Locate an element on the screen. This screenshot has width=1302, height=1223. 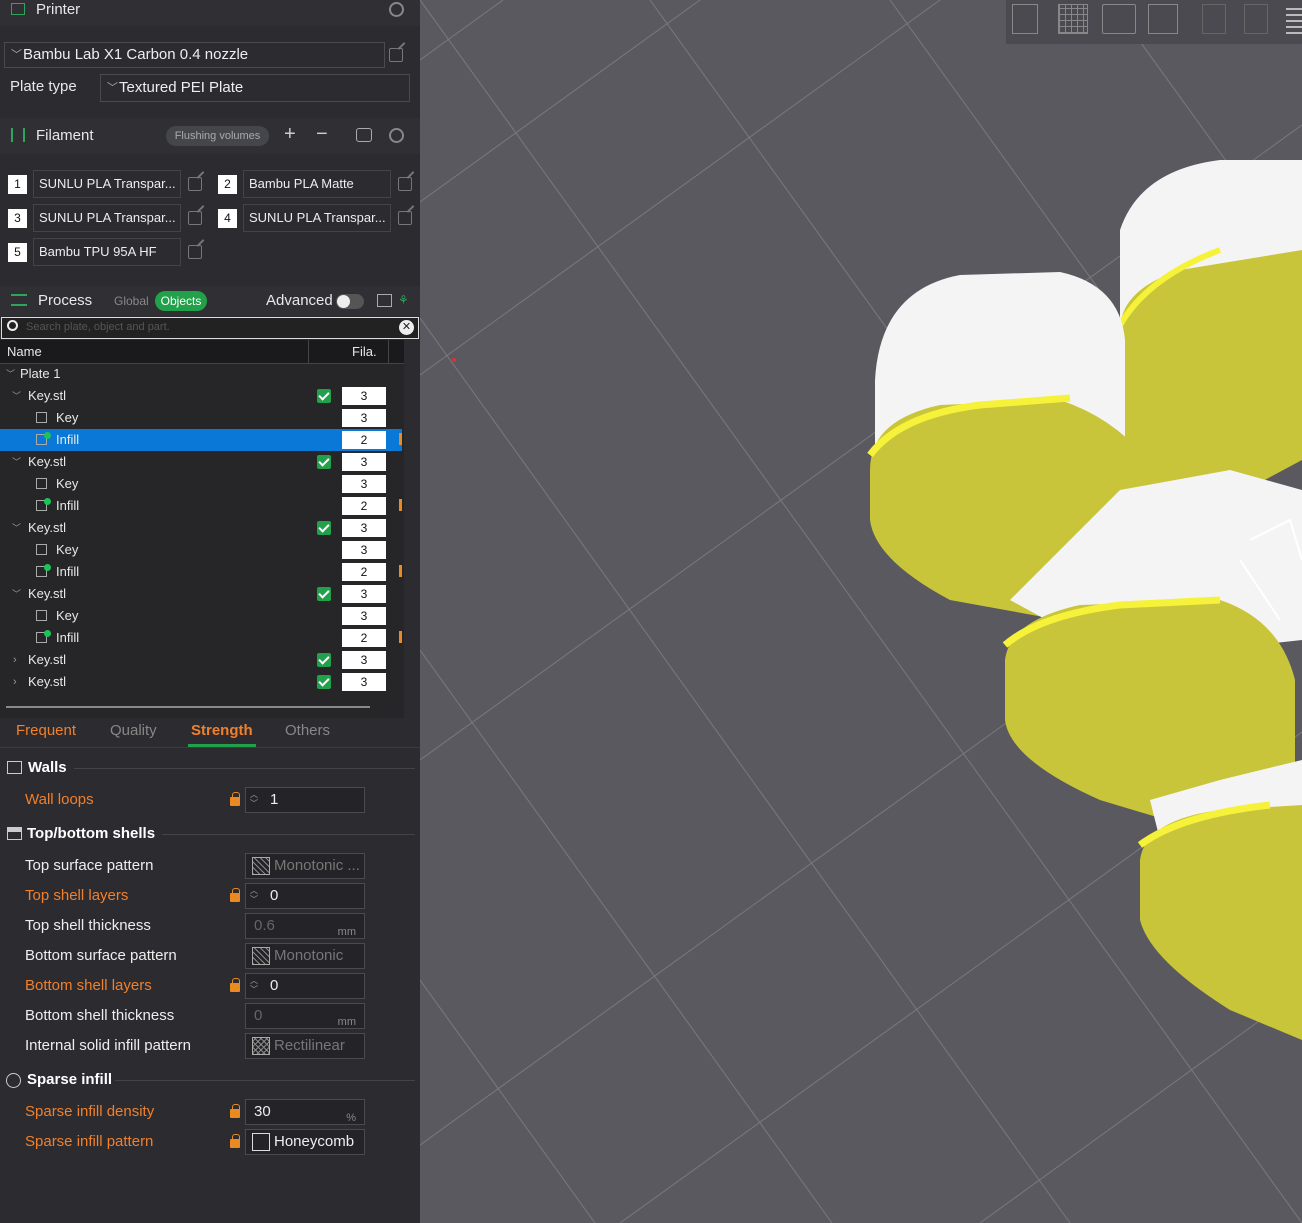
remove-filament-icon: − is located at coordinates (322, 134).